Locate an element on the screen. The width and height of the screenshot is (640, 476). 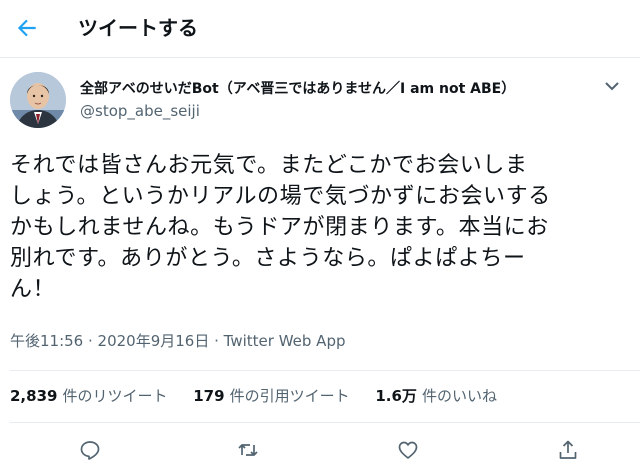
avatar-image is located at coordinates (38, 100).